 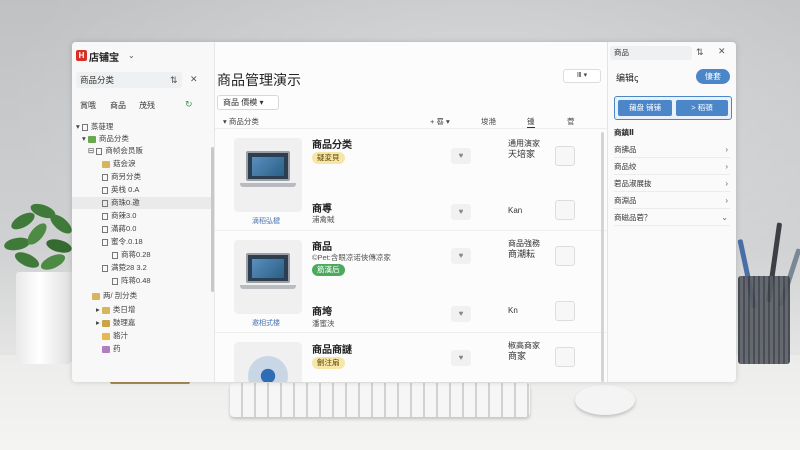 I want to click on tree-item: 商蒋0.28, so click(x=131, y=255).